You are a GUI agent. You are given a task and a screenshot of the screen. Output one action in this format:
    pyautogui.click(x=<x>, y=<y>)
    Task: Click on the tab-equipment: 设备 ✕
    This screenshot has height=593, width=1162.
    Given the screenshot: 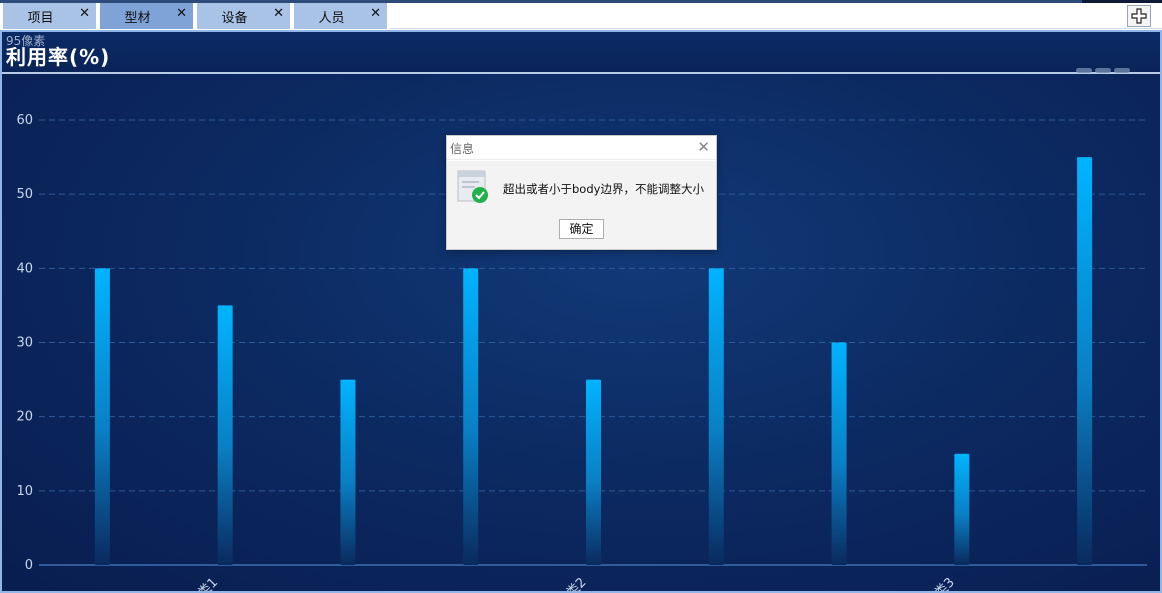 What is the action you would take?
    pyautogui.click(x=244, y=16)
    